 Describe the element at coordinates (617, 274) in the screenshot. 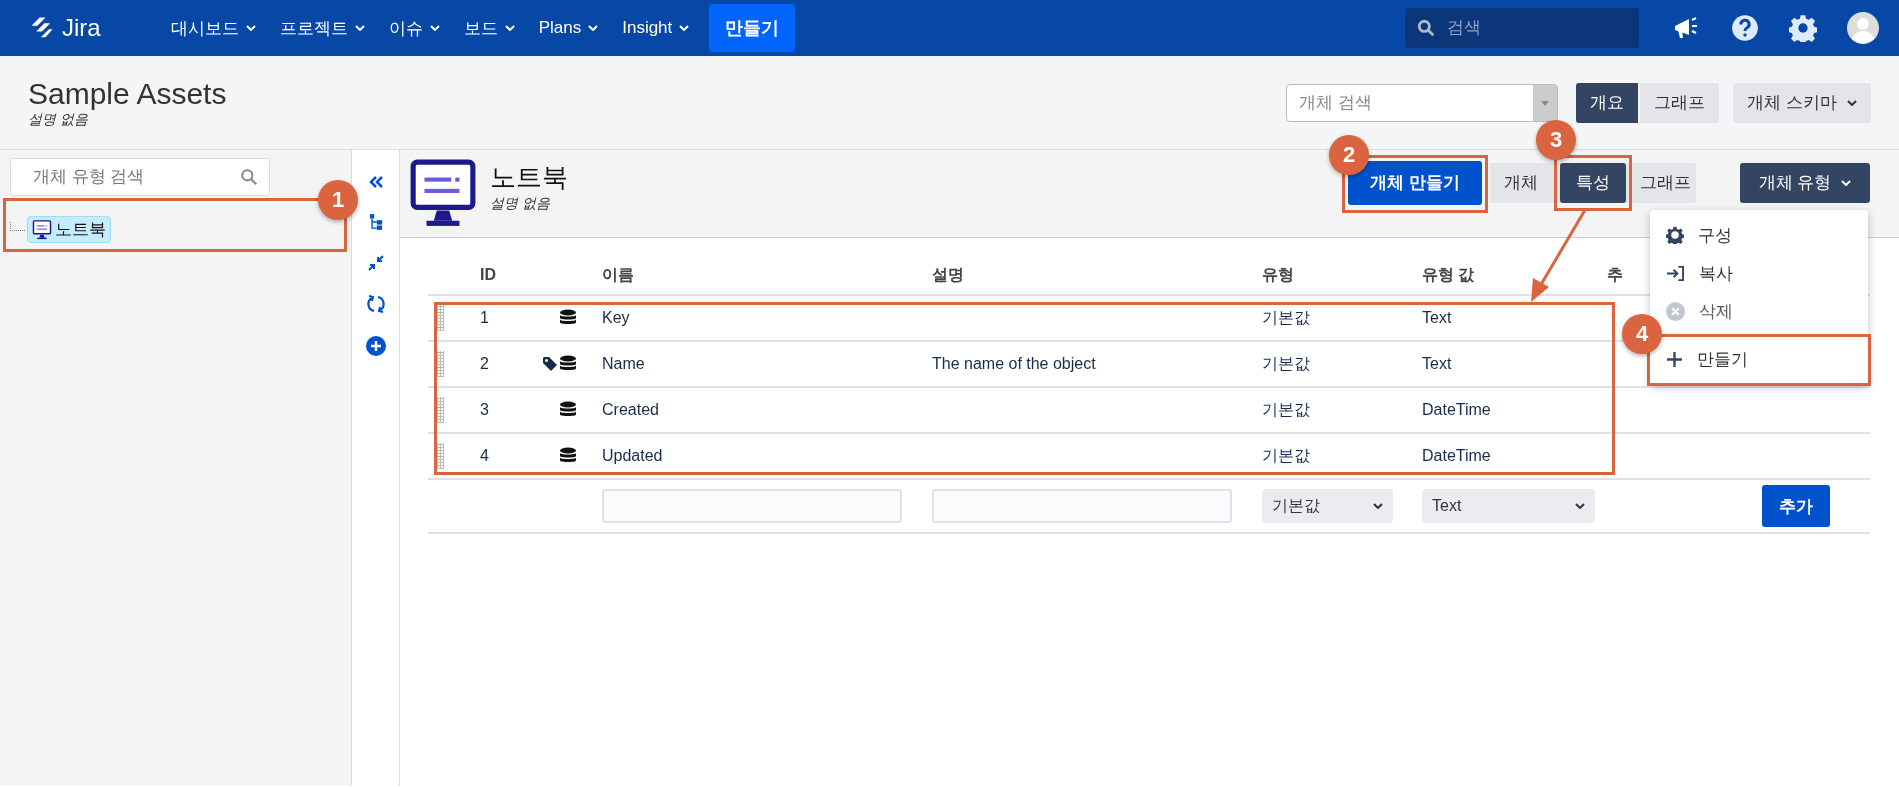

I see `column-header: 이름` at that location.